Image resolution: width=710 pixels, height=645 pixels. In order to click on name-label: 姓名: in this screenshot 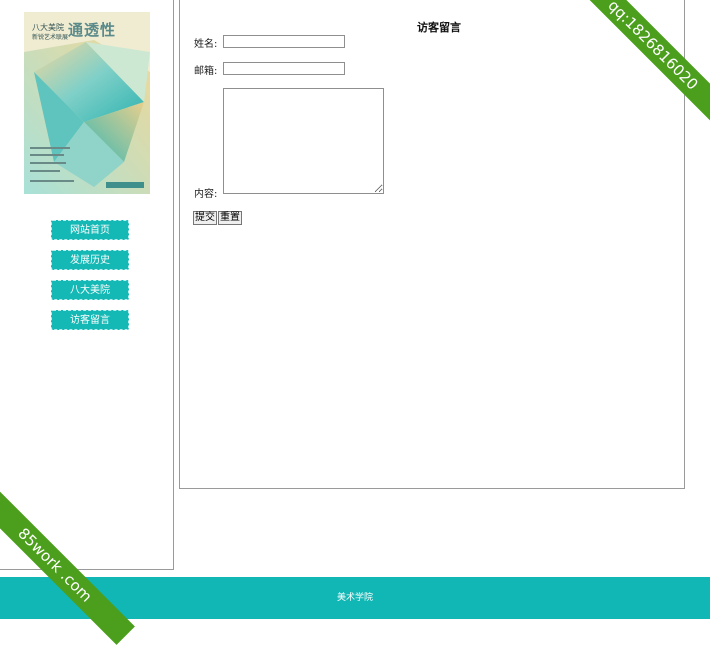, I will do `click(206, 44)`.